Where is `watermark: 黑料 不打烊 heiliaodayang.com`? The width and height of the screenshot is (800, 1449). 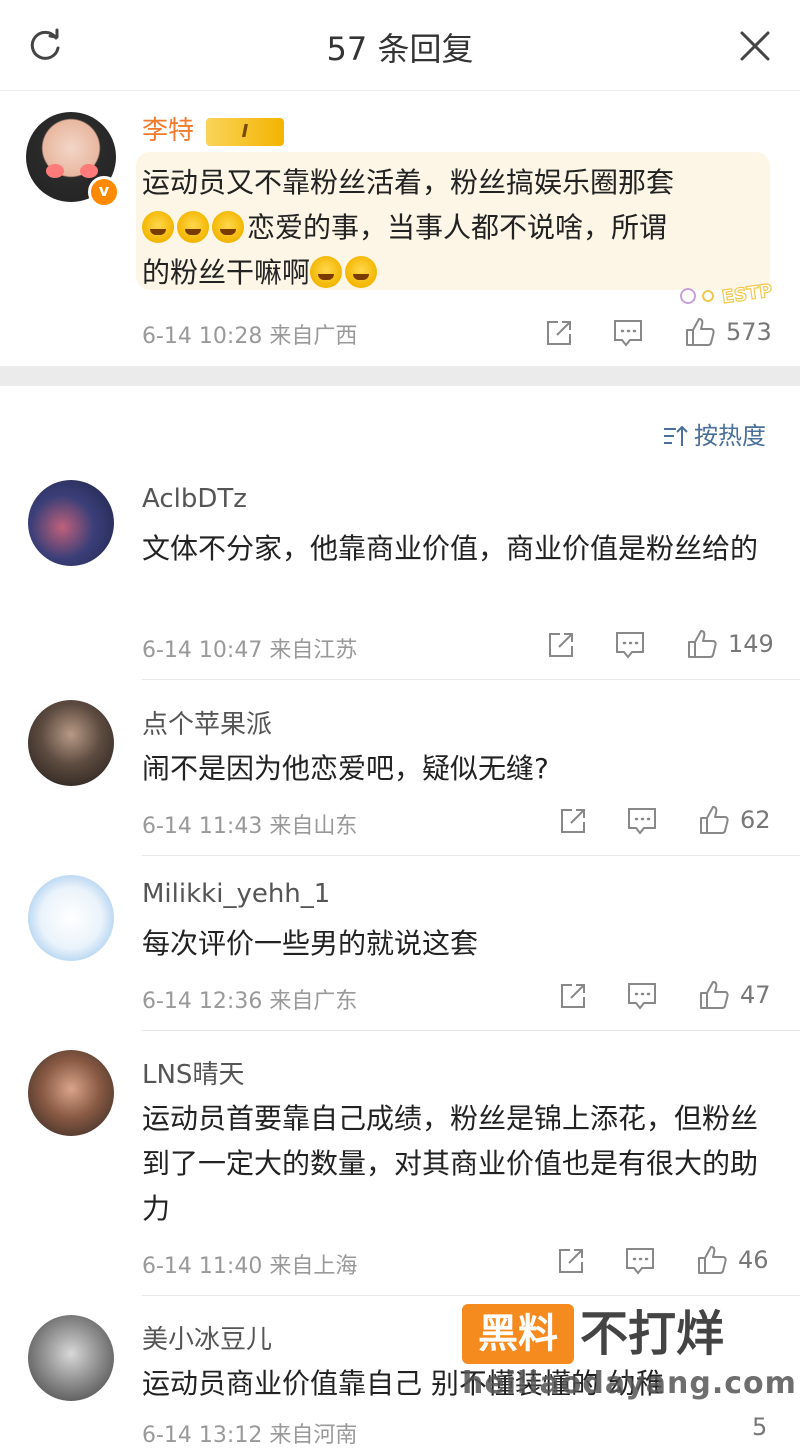
watermark: 黑料 不打烊 heiliaodayang.com is located at coordinates (629, 1354).